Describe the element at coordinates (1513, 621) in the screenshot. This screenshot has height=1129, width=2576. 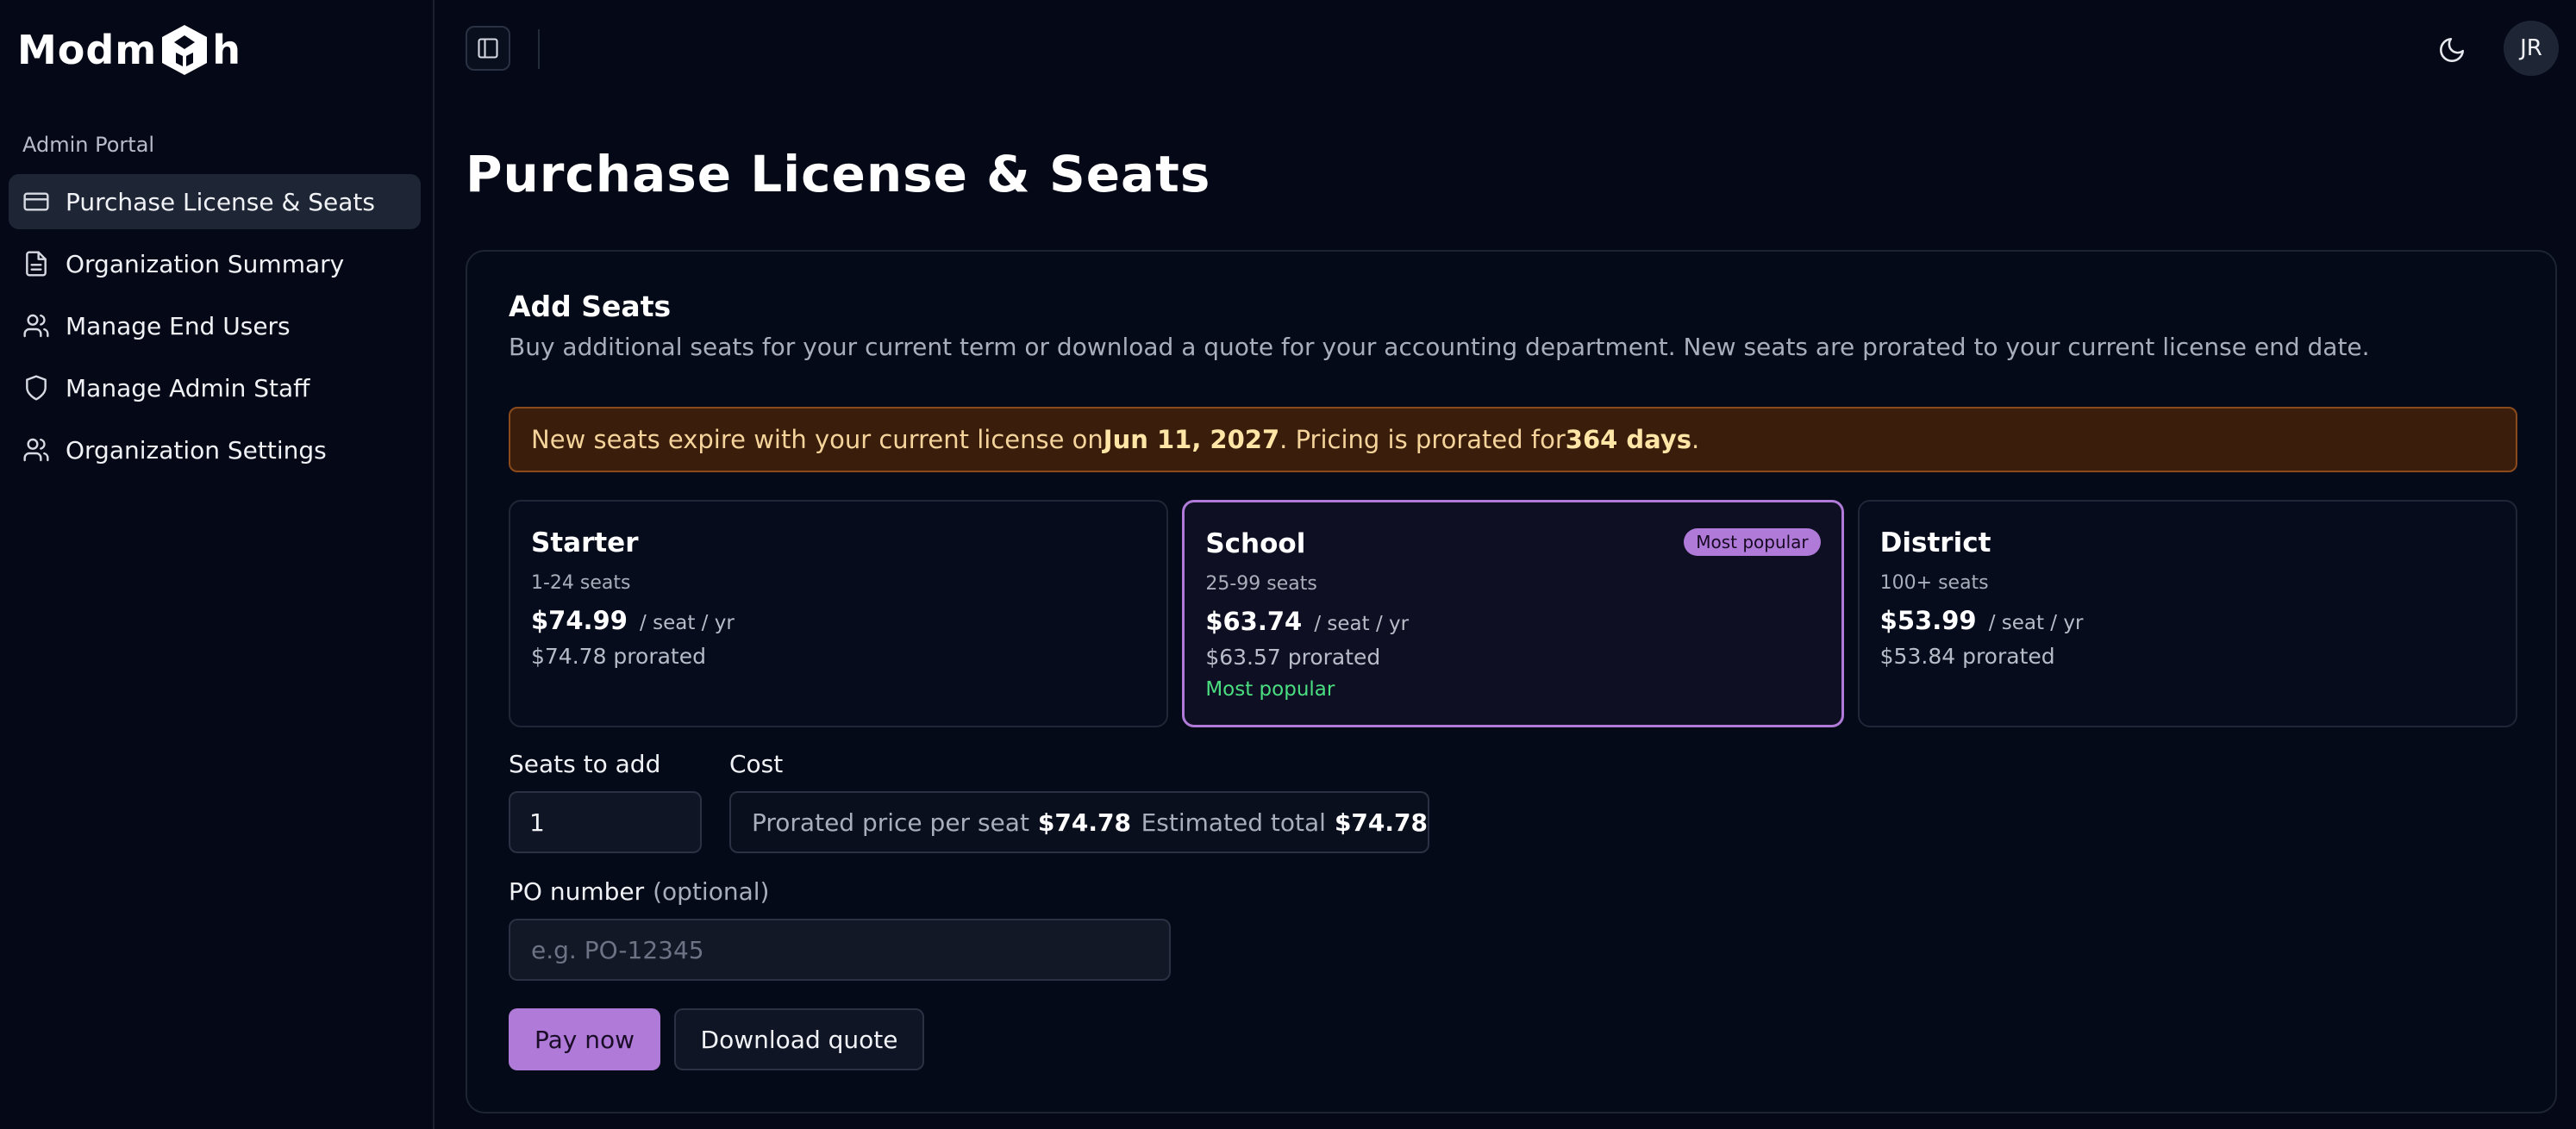
I see `plan-price: $63.74 / seat / yr` at that location.